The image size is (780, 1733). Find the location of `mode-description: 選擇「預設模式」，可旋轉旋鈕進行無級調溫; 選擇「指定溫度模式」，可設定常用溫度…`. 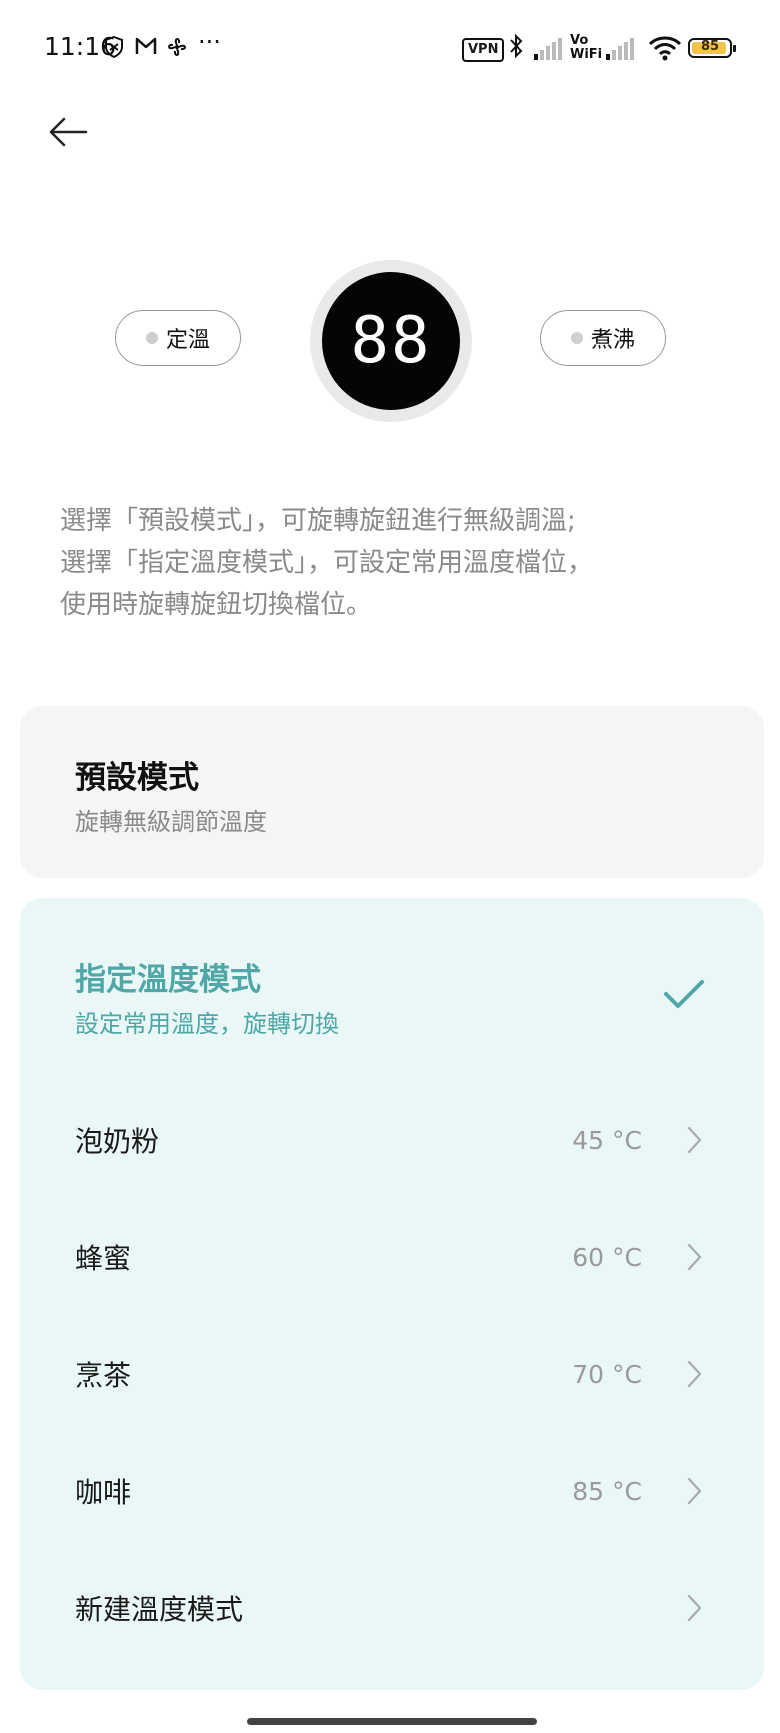

mode-description: 選擇「預設模式」，可旋轉旋鈕進行無級調溫; 選擇「指定溫度模式」，可設定常用溫度… is located at coordinates (390, 563).